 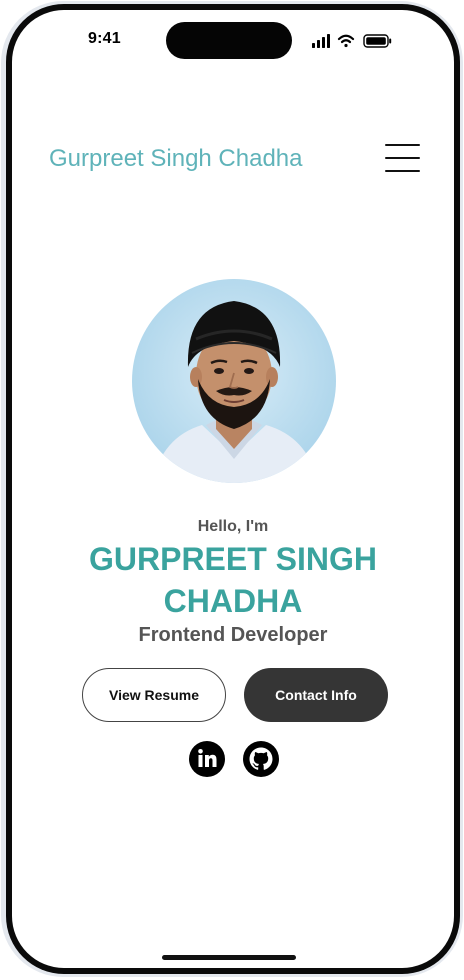 I want to click on linkedin-icon, so click(x=207, y=759).